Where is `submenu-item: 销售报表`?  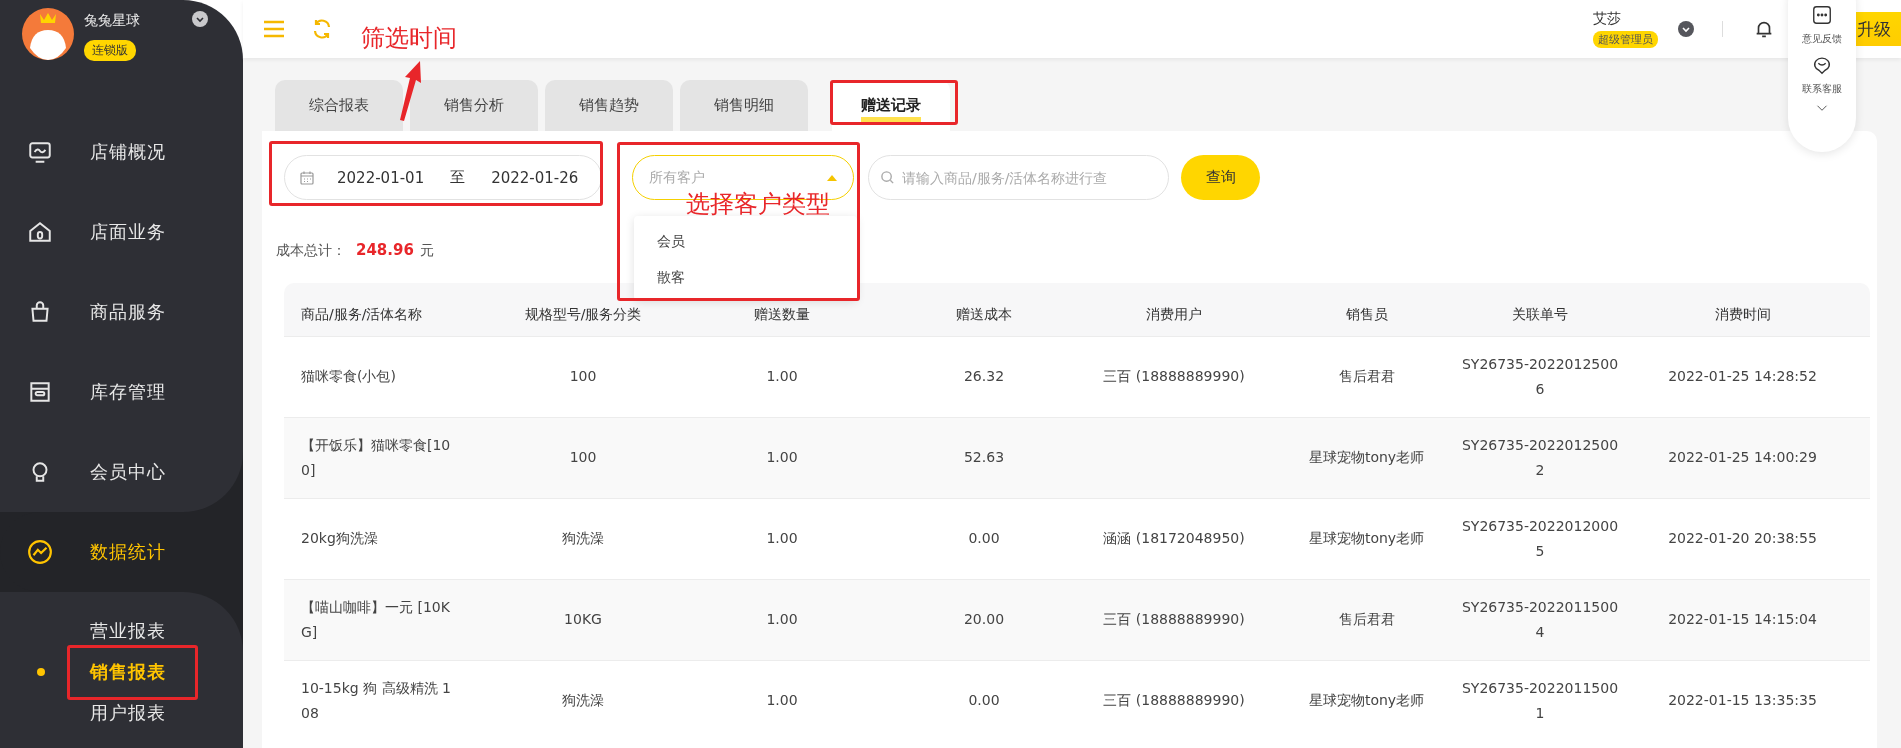
submenu-item: 销售报表 is located at coordinates (121, 671).